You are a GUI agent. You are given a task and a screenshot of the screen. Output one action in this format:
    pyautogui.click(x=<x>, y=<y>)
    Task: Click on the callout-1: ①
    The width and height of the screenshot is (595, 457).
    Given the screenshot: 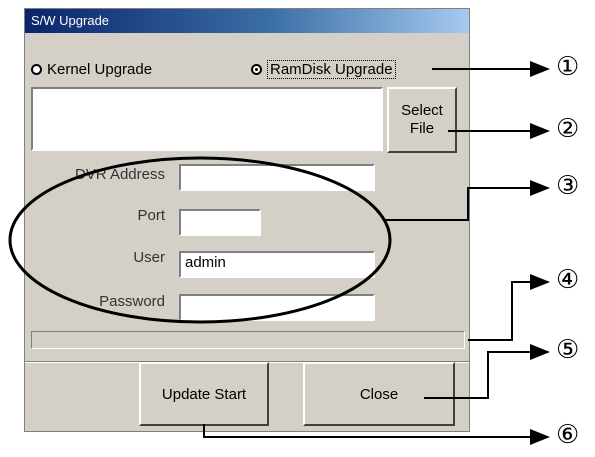 What is the action you would take?
    pyautogui.click(x=568, y=67)
    